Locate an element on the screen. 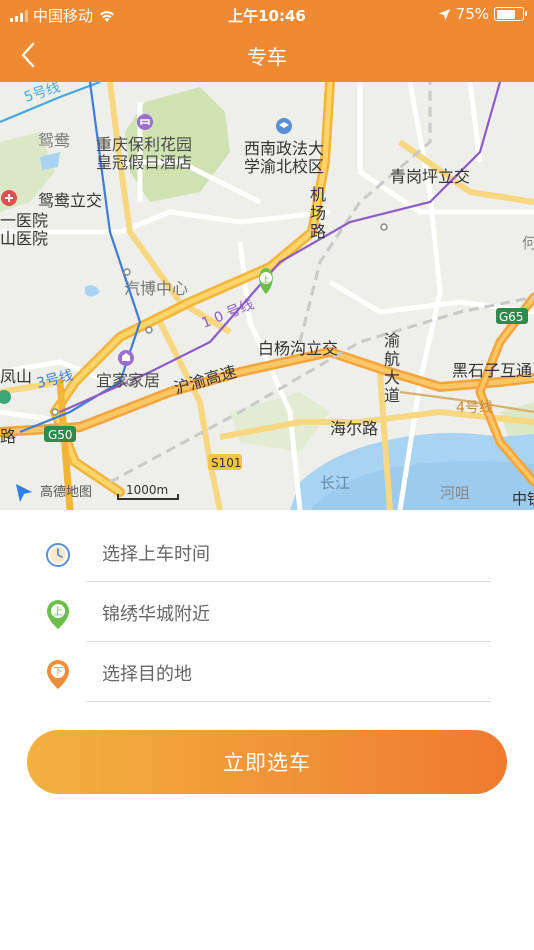  location-arrow-icon is located at coordinates (444, 14).